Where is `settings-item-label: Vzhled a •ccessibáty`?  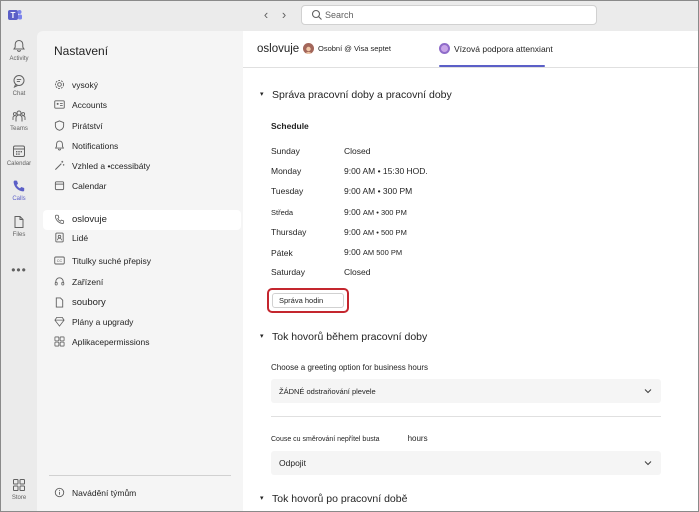 settings-item-label: Vzhled a •ccessibáty is located at coordinates (111, 166).